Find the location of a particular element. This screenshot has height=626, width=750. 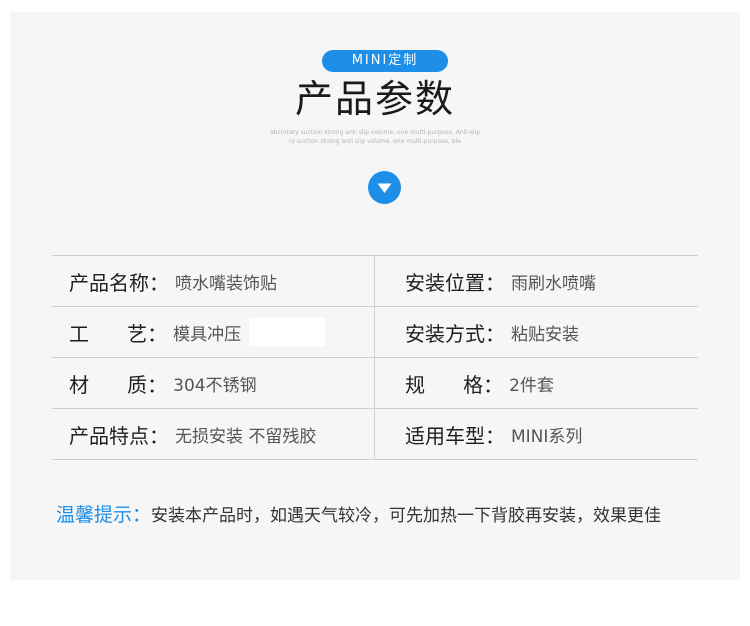

param-value: MINI系列 is located at coordinates (547, 436).